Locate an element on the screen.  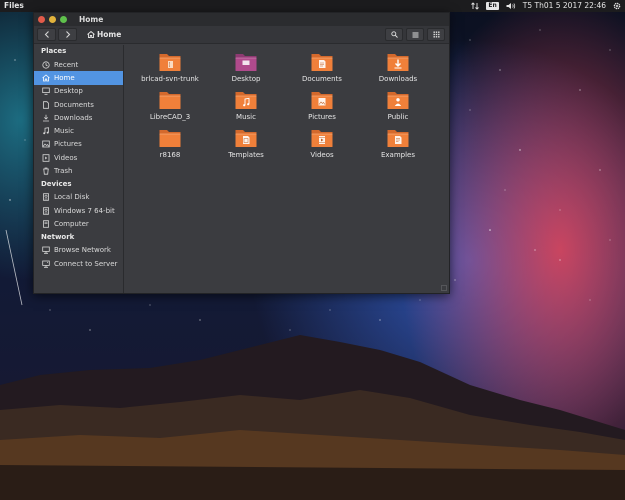
sidebar-item-computer: Computer is located at coordinates (78, 223).